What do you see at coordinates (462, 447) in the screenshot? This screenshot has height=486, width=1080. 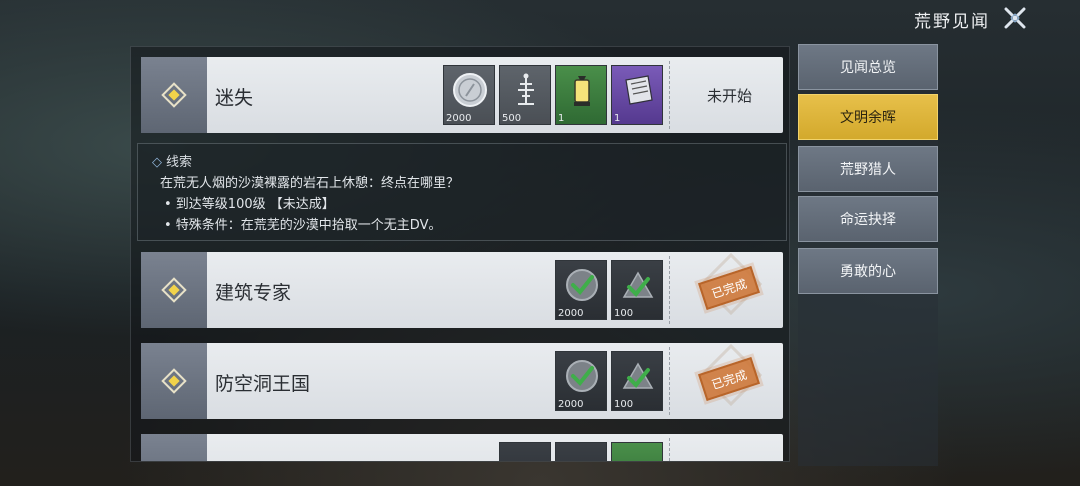 I see `quest-card-partial` at bounding box center [462, 447].